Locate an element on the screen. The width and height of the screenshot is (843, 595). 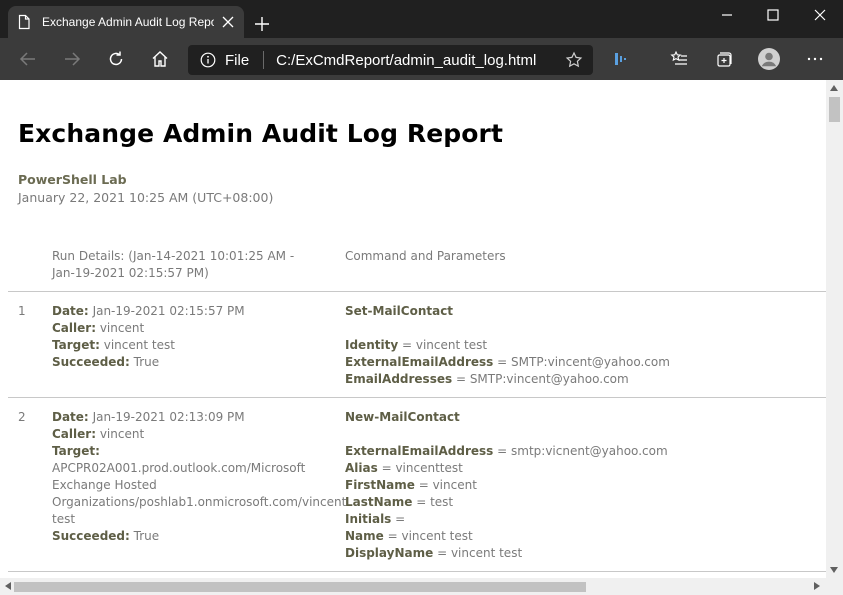
horizontal-scrollbar is located at coordinates (421, 586).